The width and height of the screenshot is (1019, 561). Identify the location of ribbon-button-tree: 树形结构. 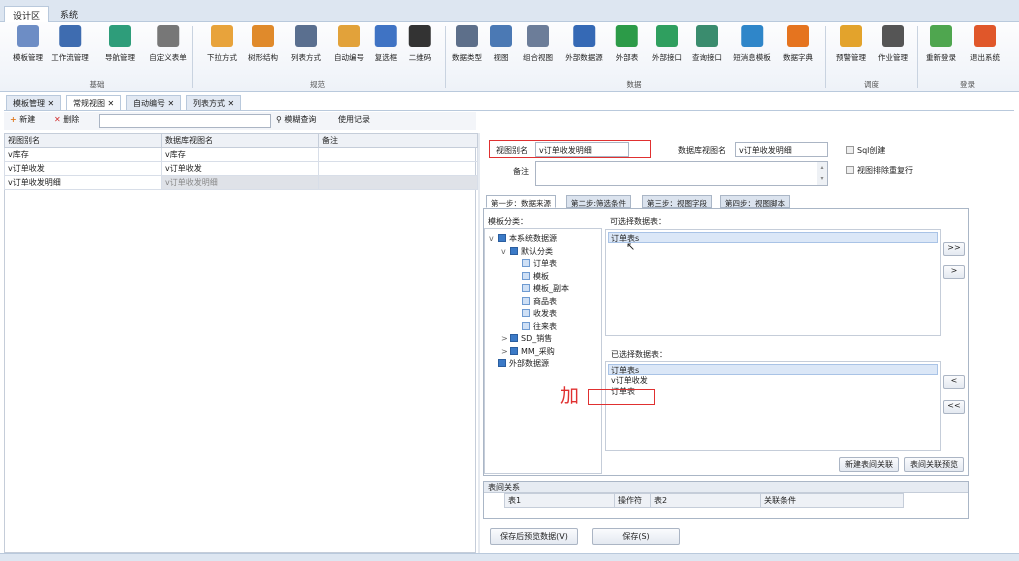
(263, 44).